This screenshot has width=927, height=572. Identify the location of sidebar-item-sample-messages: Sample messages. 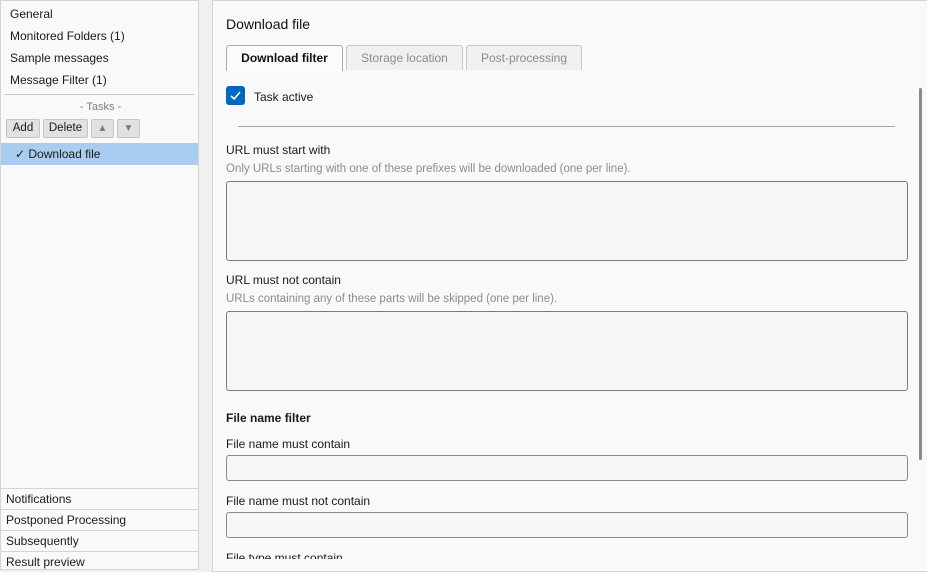
(59, 58).